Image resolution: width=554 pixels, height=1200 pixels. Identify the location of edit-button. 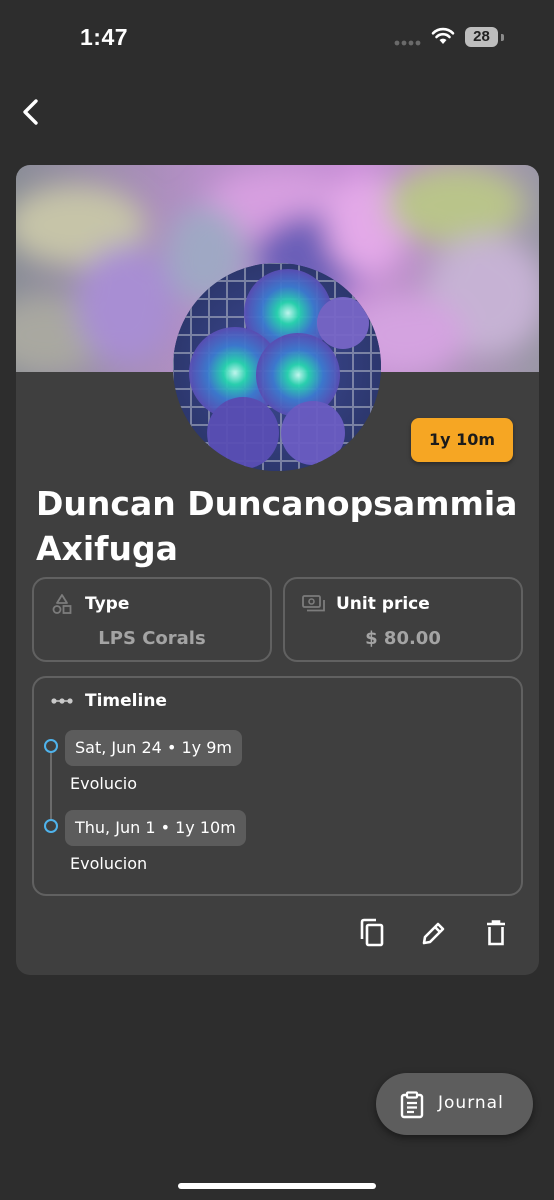
(434, 933).